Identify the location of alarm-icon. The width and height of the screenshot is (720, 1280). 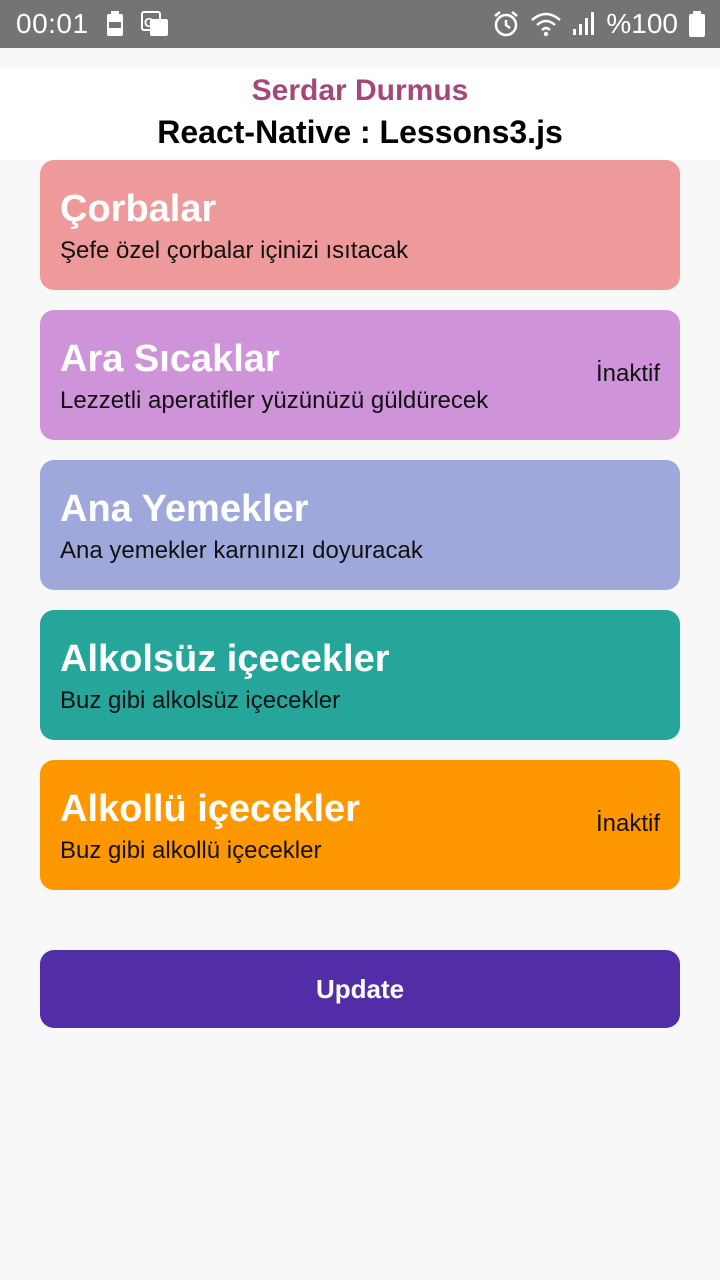
(506, 24).